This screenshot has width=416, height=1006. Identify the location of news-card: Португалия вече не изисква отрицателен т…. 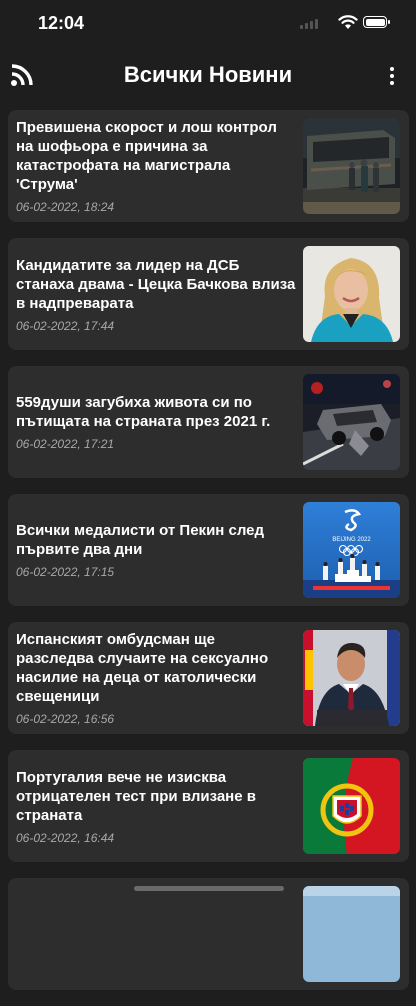
(208, 806).